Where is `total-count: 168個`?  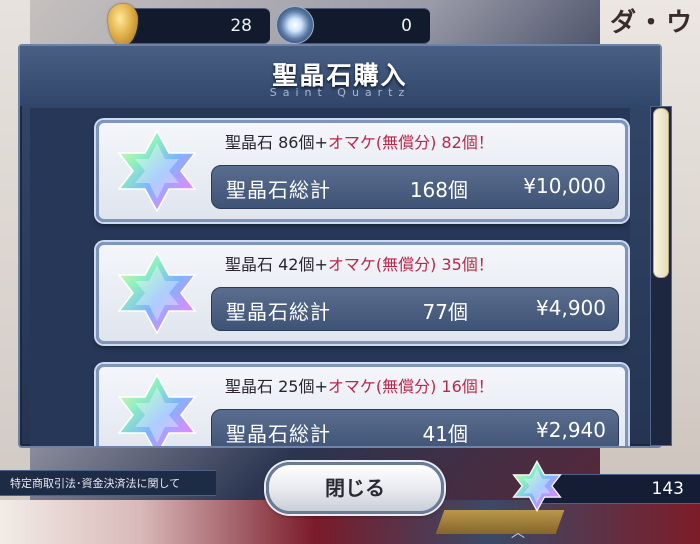
total-count: 168個 is located at coordinates (438, 190).